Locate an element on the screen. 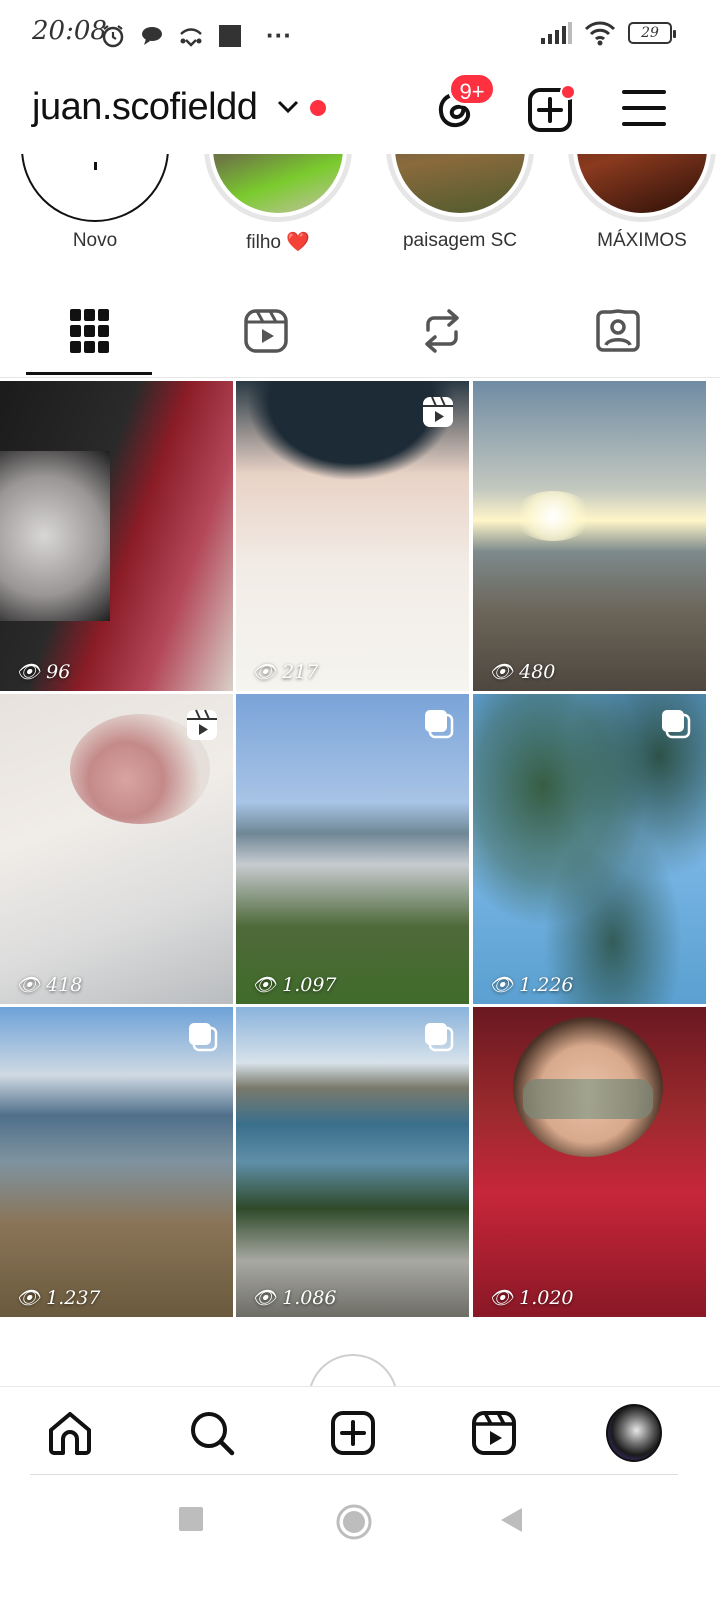 The image size is (720, 1600). post-tile: 👁 1.020 is located at coordinates (589, 1162).